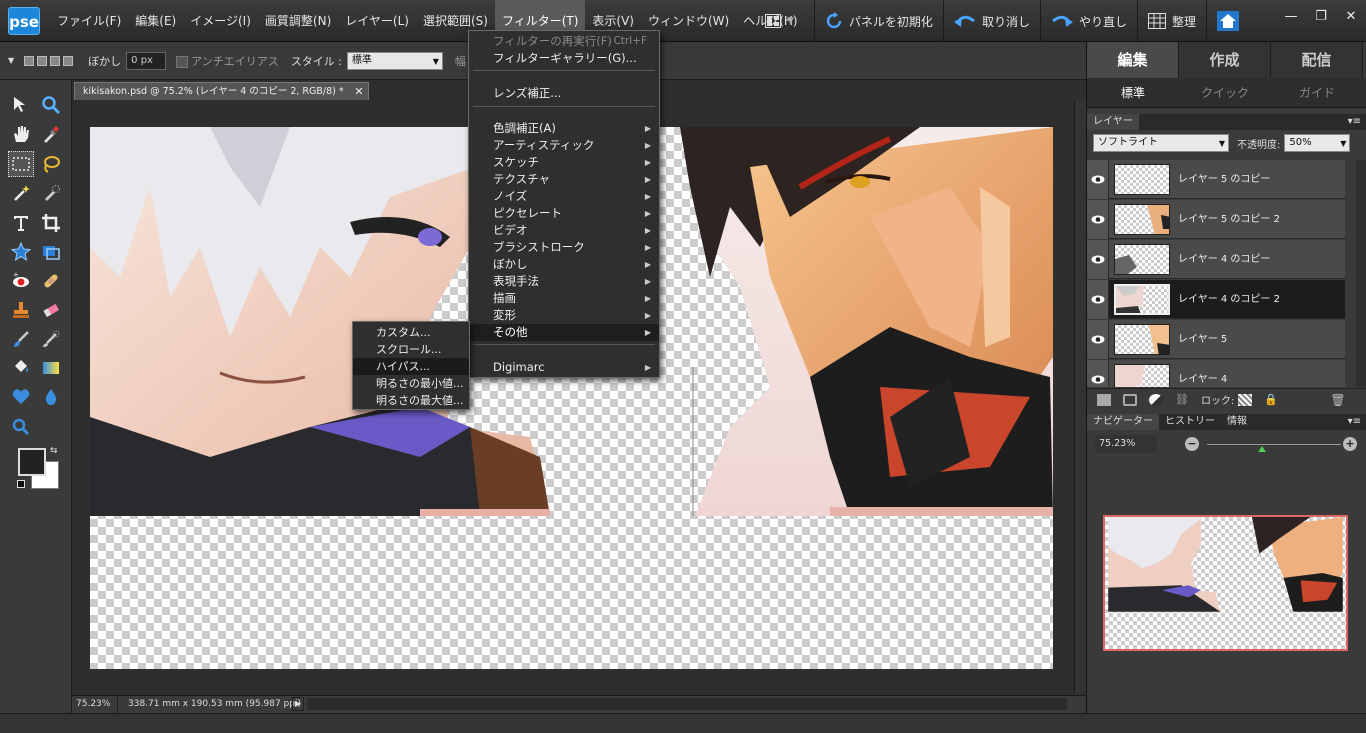 The image size is (1366, 733). Describe the element at coordinates (1317, 92) in the screenshot. I see `sub-tab-2: ガイド` at that location.